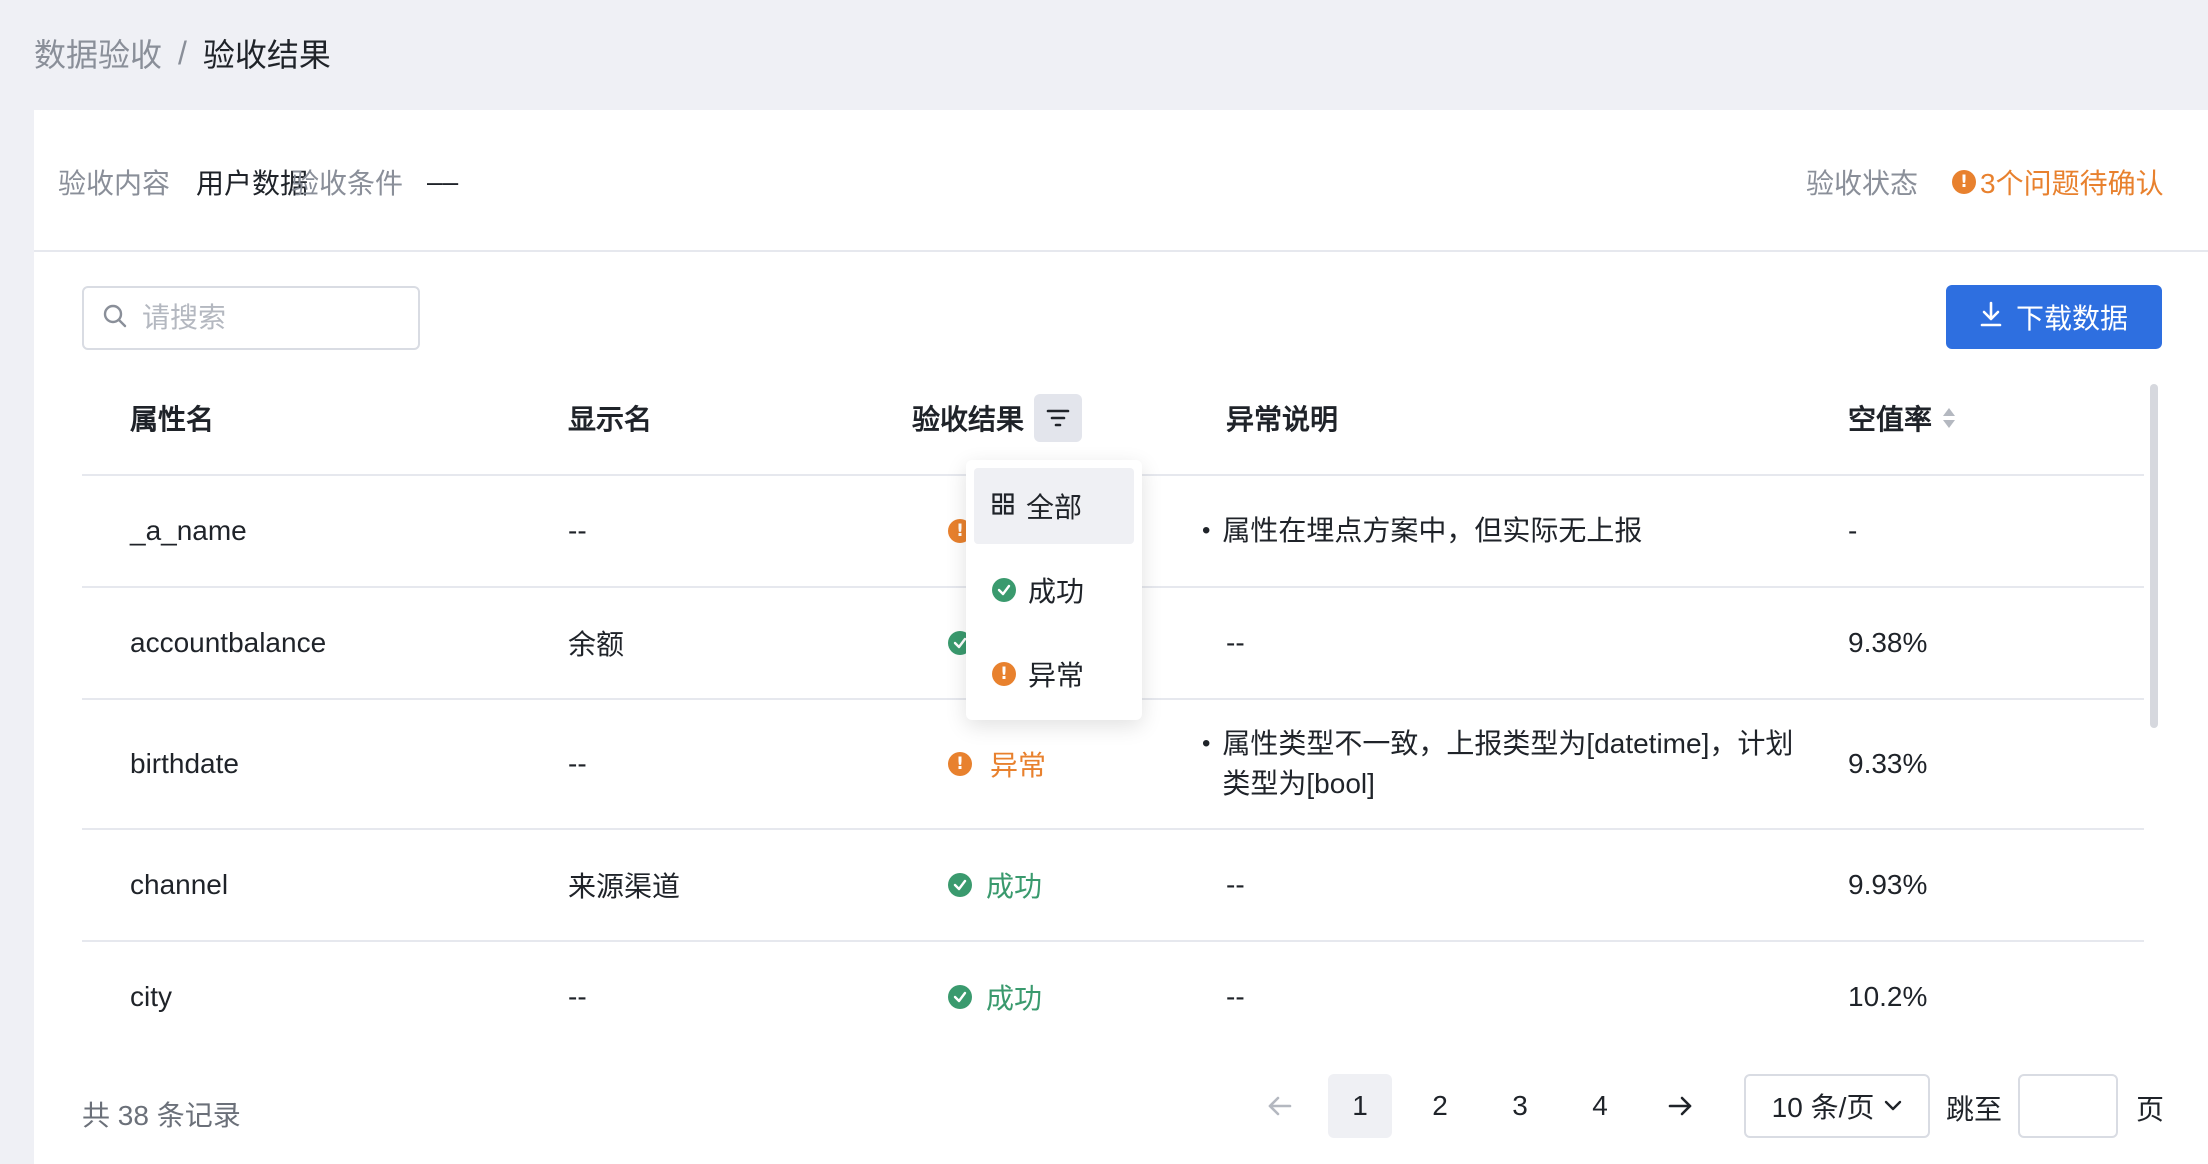 The width and height of the screenshot is (2208, 1164). What do you see at coordinates (347, 183) in the screenshot?
I see `condition-label: 验收条件` at bounding box center [347, 183].